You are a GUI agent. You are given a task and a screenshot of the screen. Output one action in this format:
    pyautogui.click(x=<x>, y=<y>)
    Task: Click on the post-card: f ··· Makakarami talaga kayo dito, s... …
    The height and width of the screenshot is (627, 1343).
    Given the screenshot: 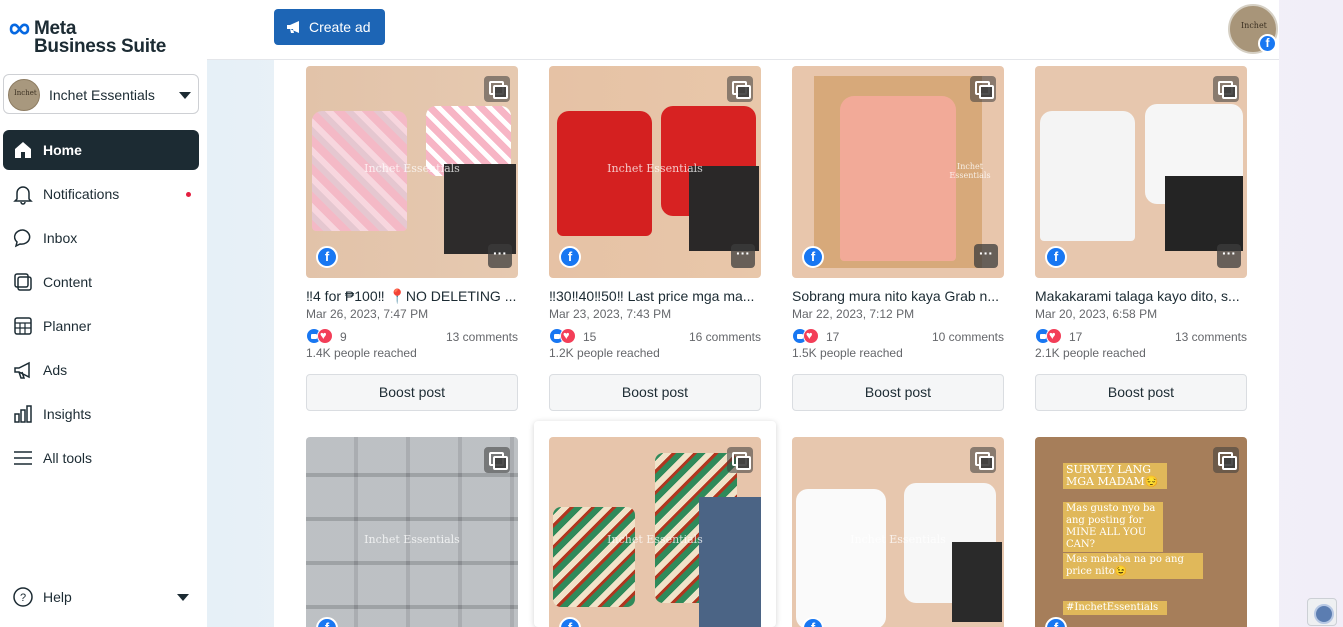 What is the action you would take?
    pyautogui.click(x=1141, y=238)
    